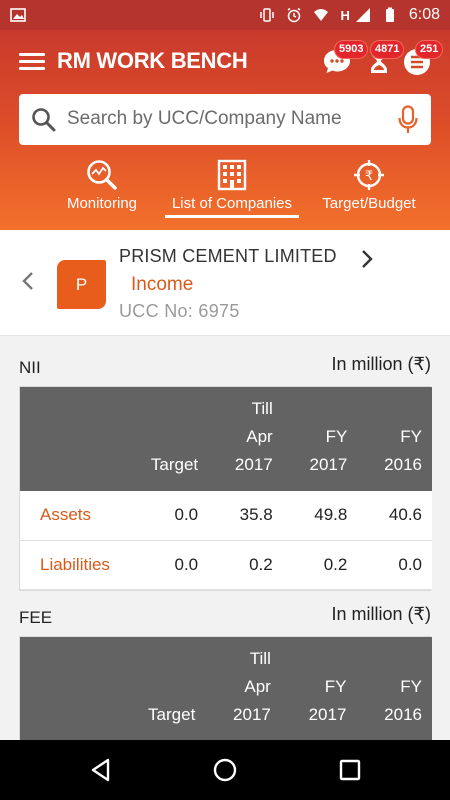  What do you see at coordinates (28, 281) in the screenshot?
I see `chevron-left-icon` at bounding box center [28, 281].